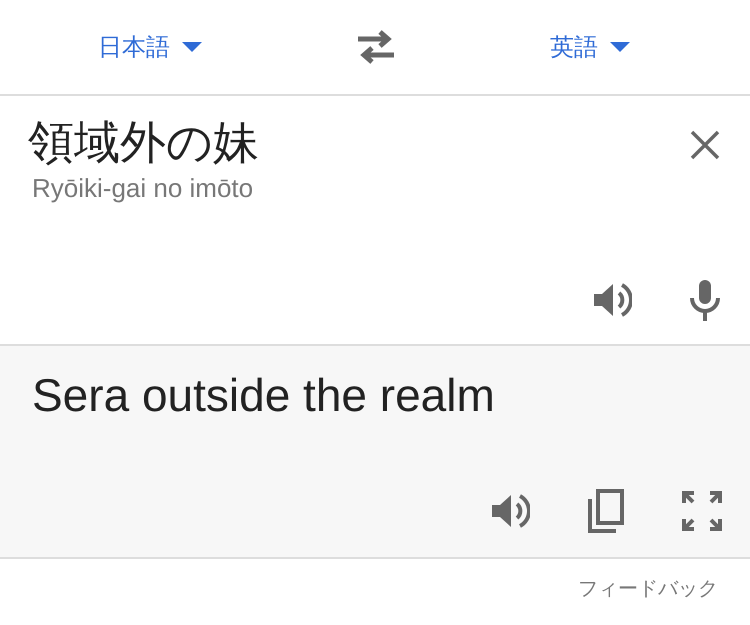 This screenshot has width=750, height=625. What do you see at coordinates (648, 588) in the screenshot?
I see `feedback-link: フィードバック` at bounding box center [648, 588].